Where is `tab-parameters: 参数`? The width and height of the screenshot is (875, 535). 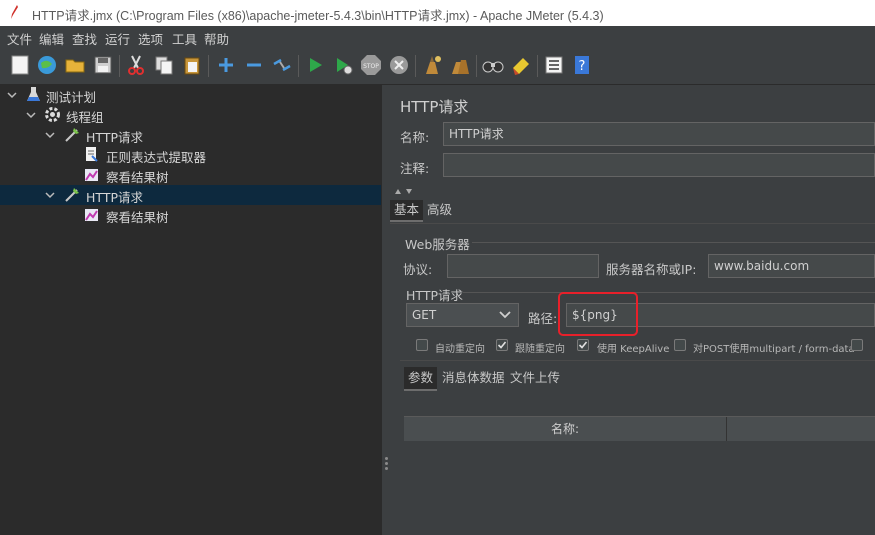
tab-parameters: 参数 is located at coordinates (421, 379).